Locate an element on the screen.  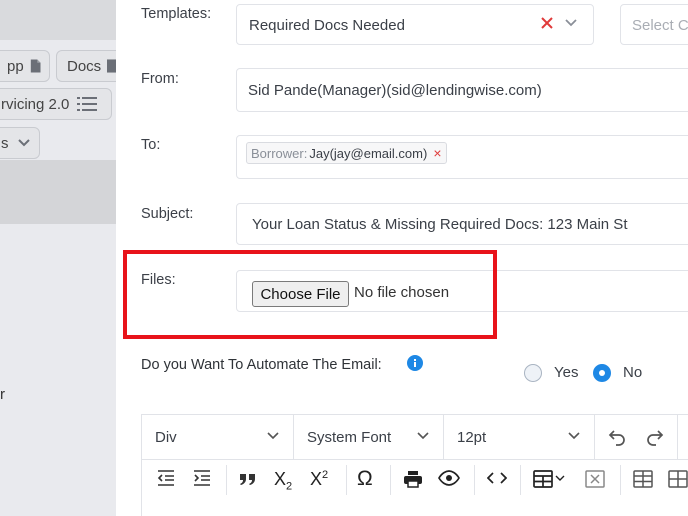
templates-value: Required Docs Needed is located at coordinates (327, 25).